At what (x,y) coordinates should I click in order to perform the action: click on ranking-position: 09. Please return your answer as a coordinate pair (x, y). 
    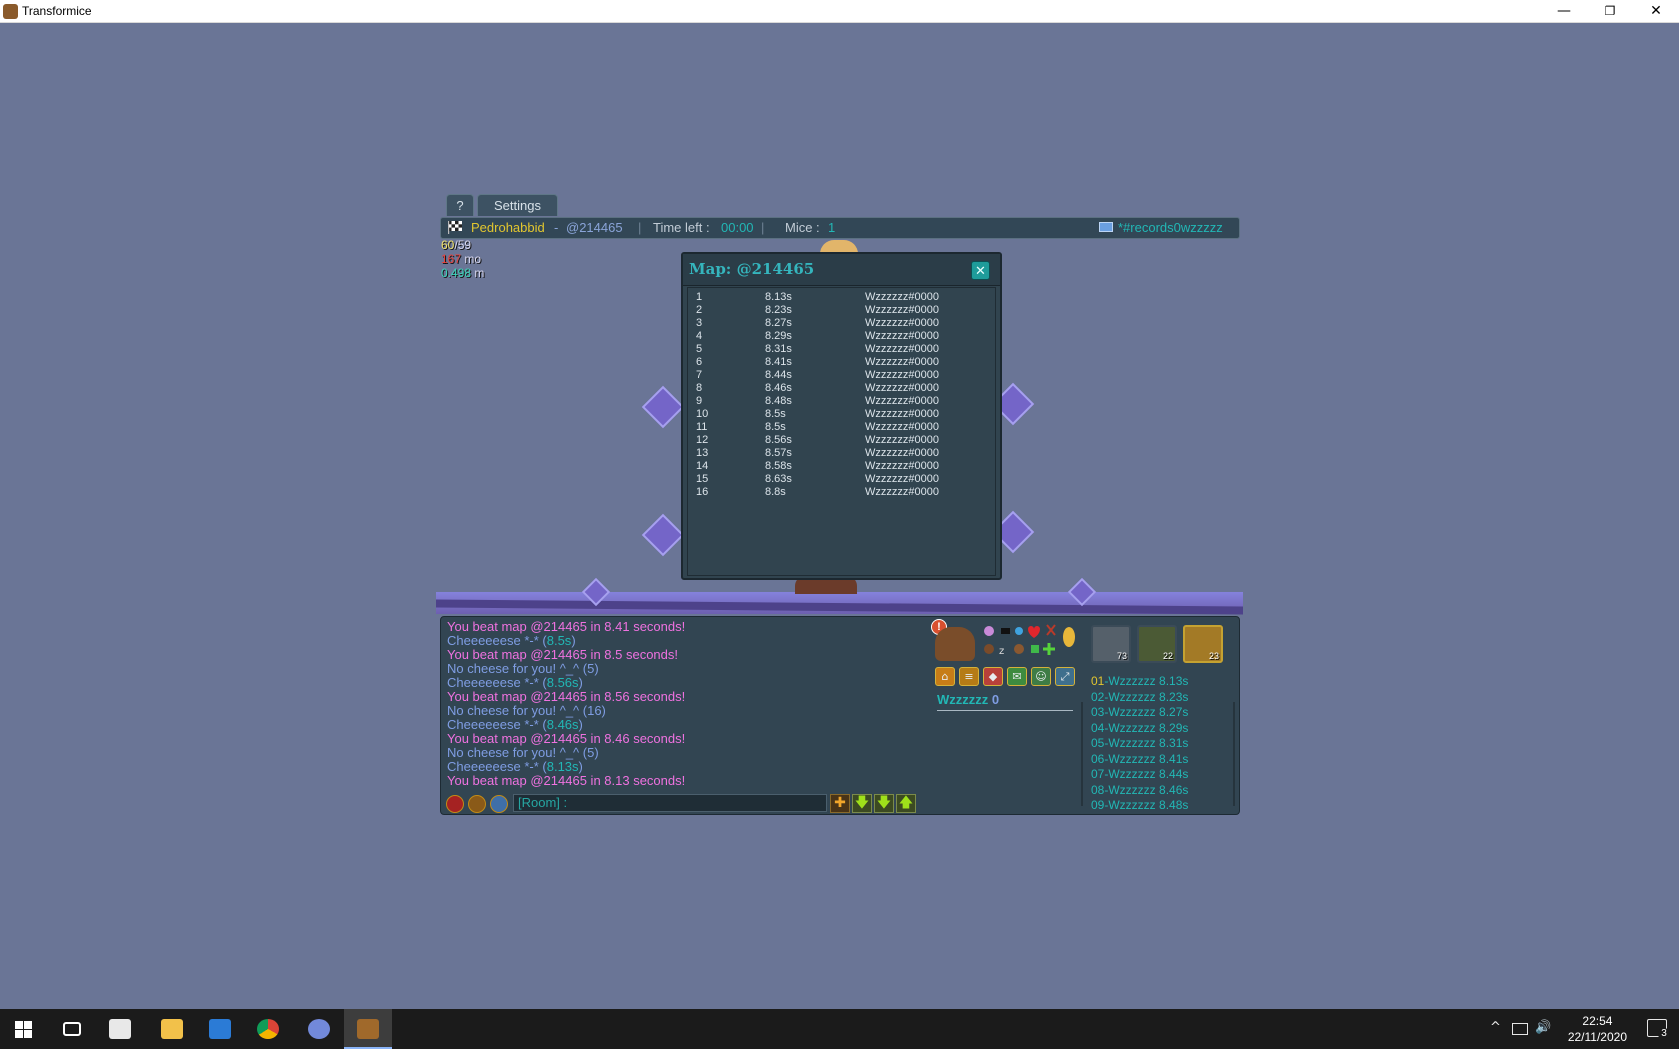
    Looking at the image, I should click on (1098, 805).